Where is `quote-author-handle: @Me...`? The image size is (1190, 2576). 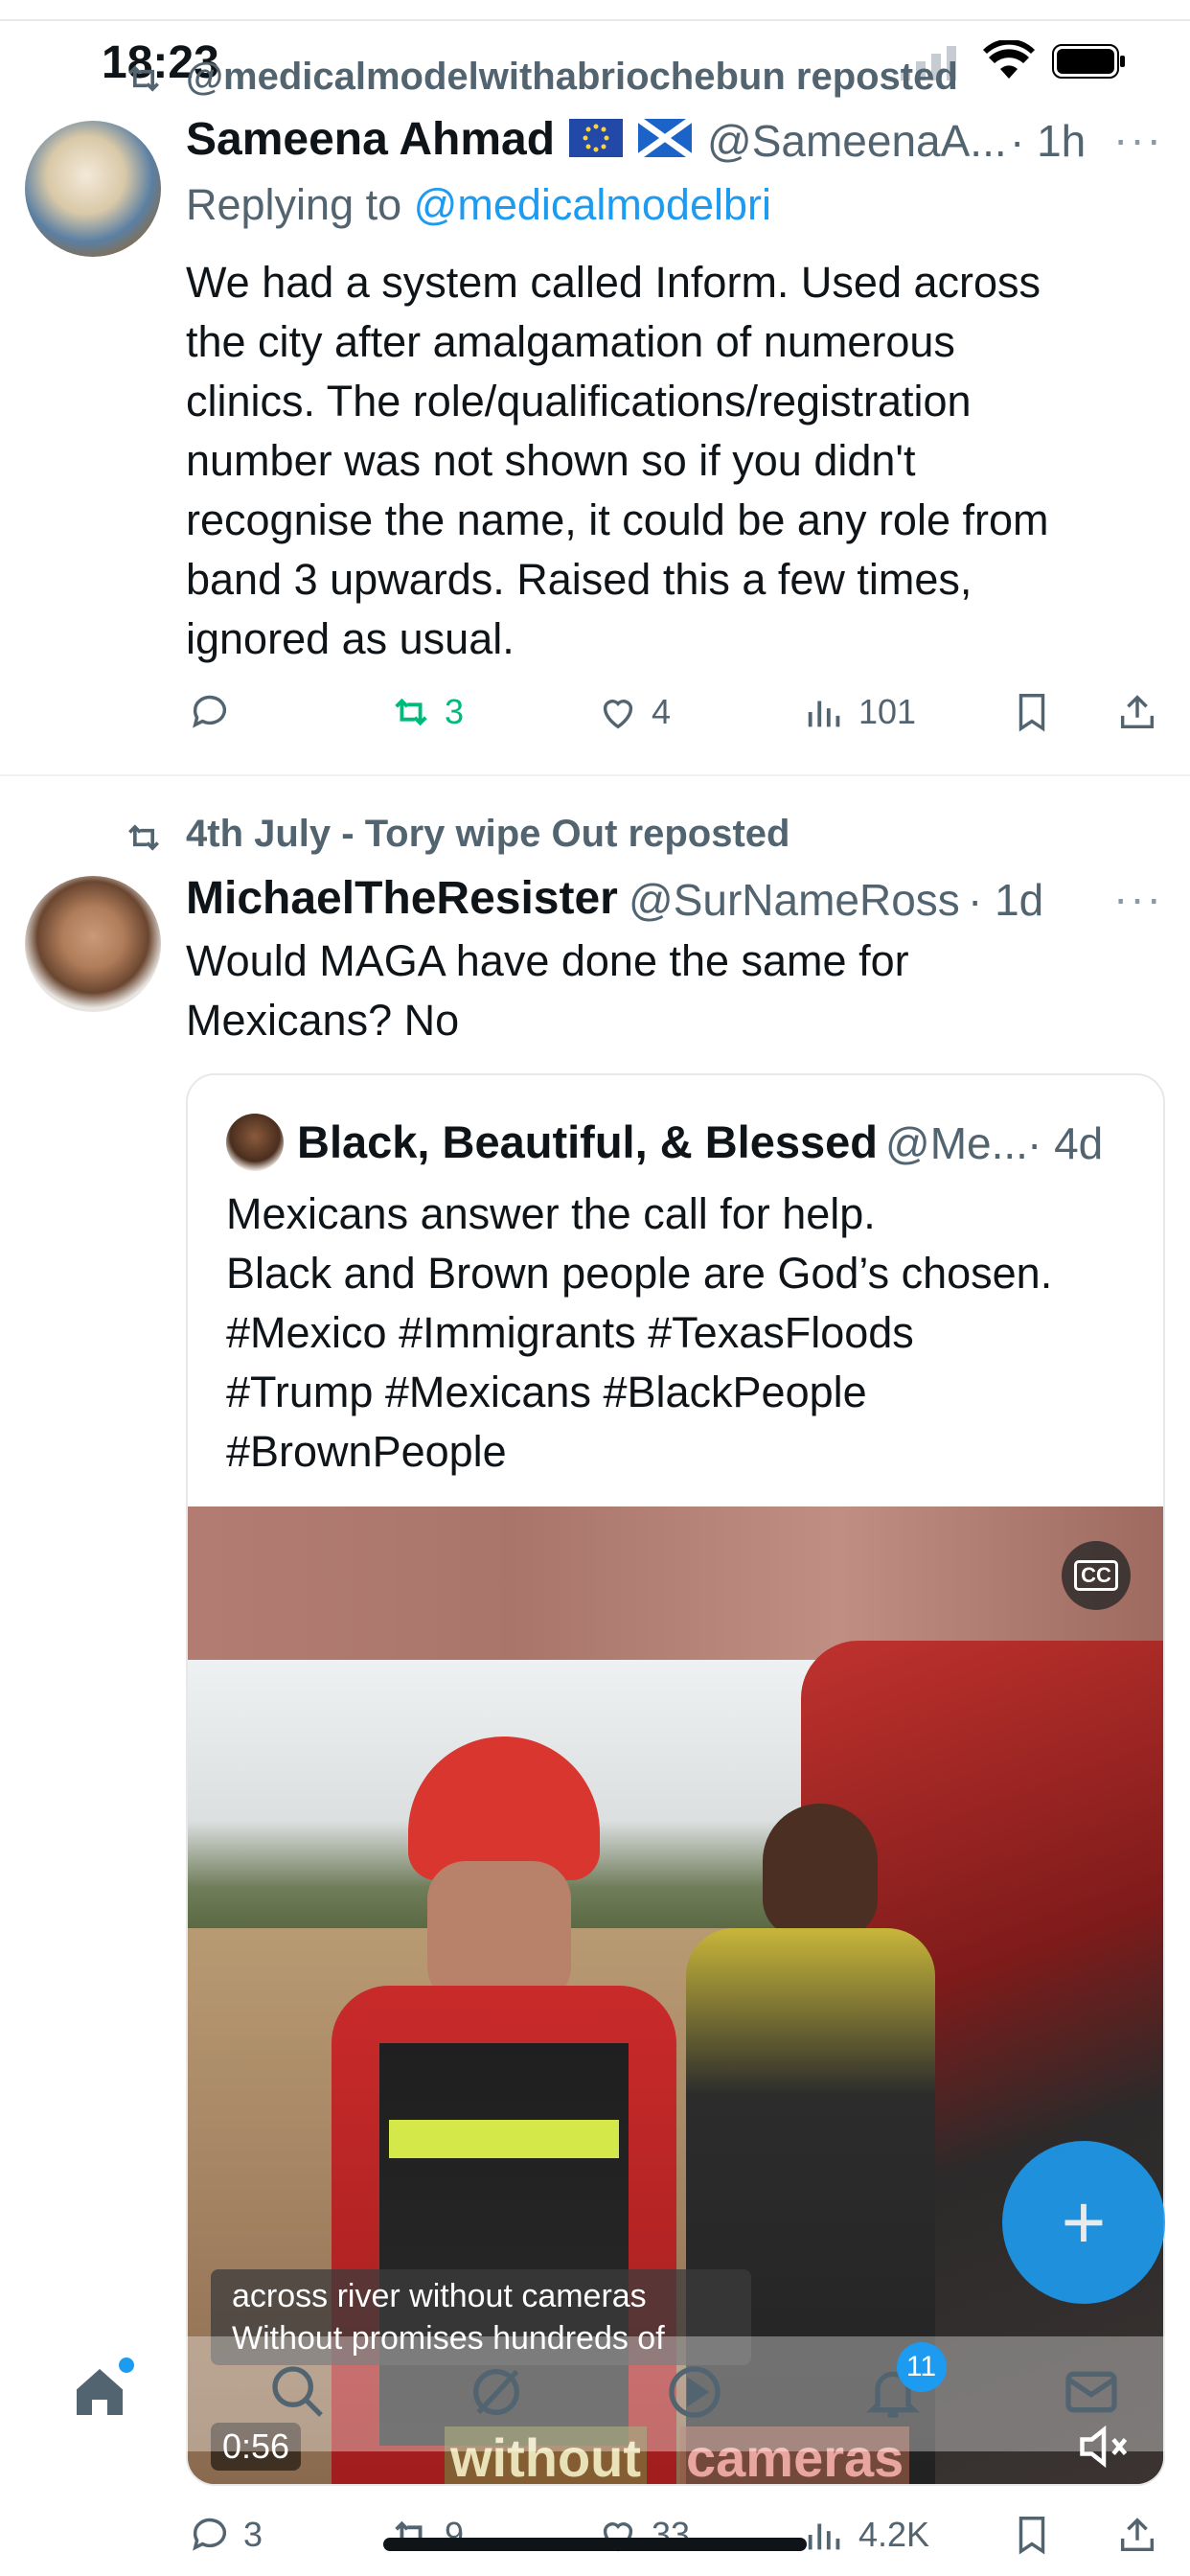 quote-author-handle: @Me... is located at coordinates (957, 1143).